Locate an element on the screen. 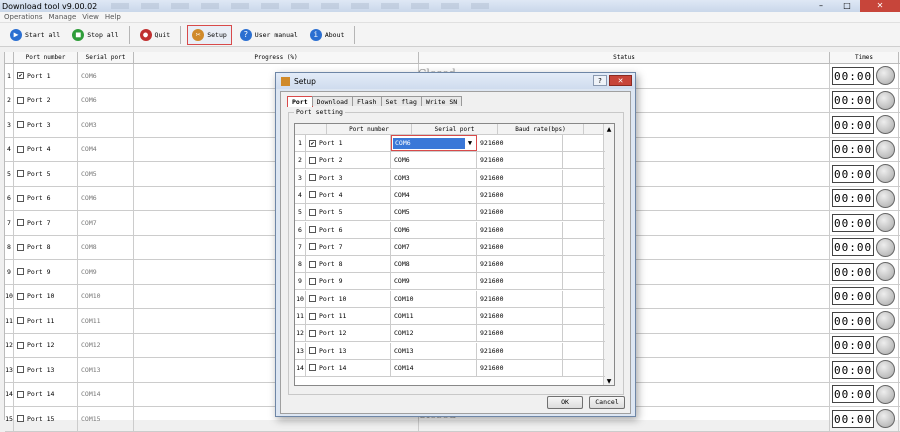 This screenshot has height=432, width=900. port-cell: Port 8 is located at coordinates (46, 247).